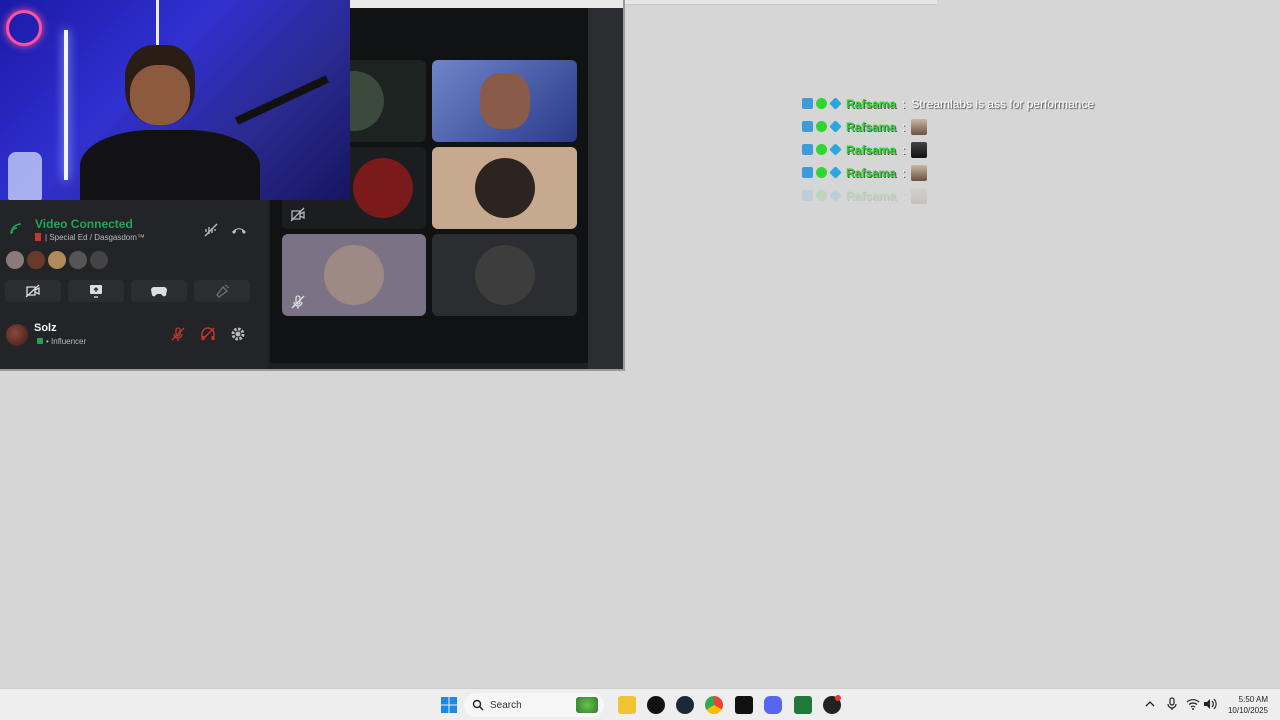 This screenshot has height=720, width=1280. What do you see at coordinates (40, 341) in the screenshot?
I see `status-icon` at bounding box center [40, 341].